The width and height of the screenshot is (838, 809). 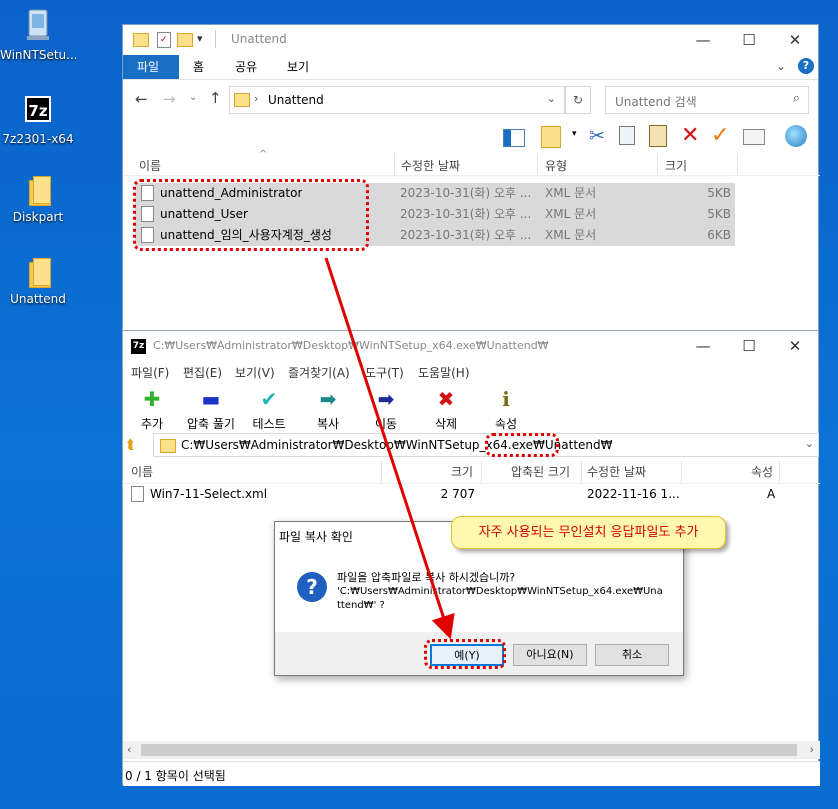 I want to click on red-arrow, so click(x=389, y=448).